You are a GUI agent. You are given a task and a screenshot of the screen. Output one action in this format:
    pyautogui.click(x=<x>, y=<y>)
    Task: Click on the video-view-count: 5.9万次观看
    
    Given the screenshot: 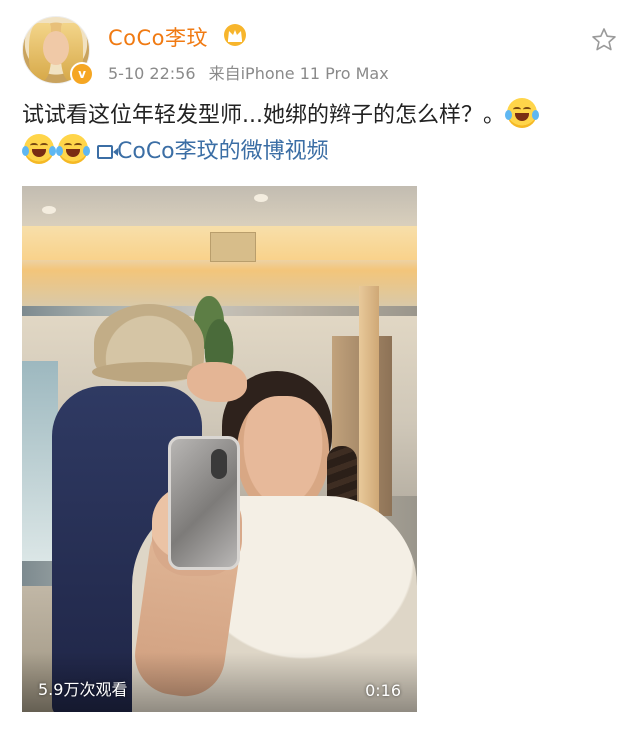 What is the action you would take?
    pyautogui.click(x=83, y=689)
    